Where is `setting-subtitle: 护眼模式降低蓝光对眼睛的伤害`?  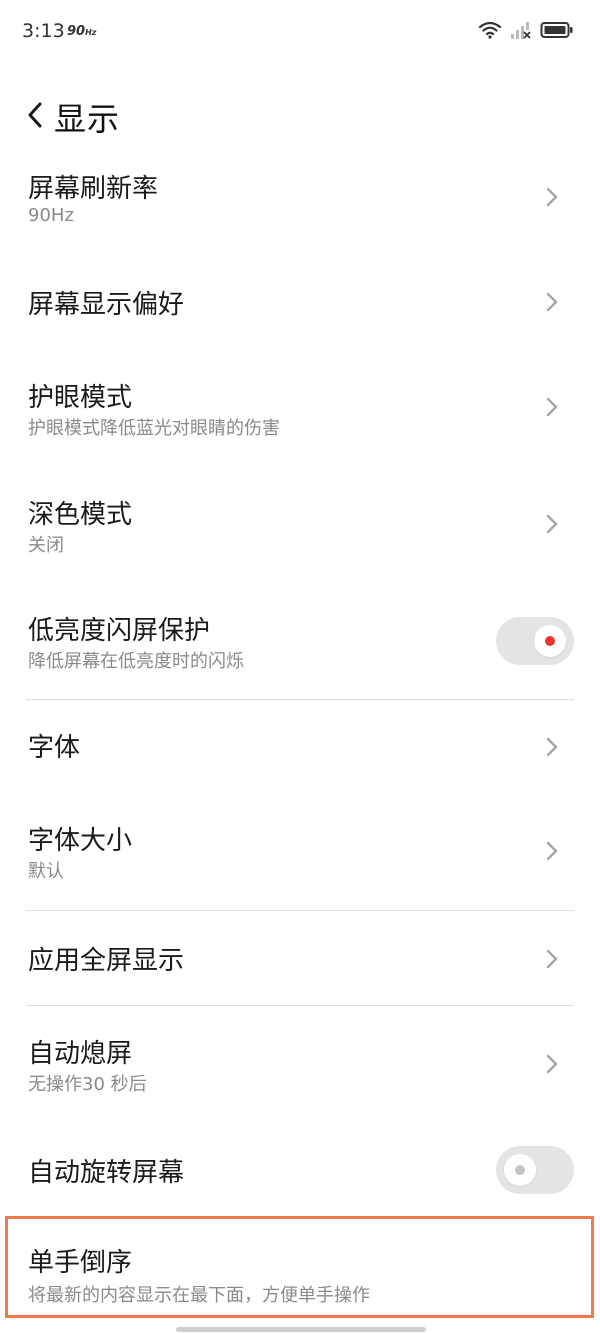 setting-subtitle: 护眼模式降低蓝光对眼睛的伤害 is located at coordinates (154, 428).